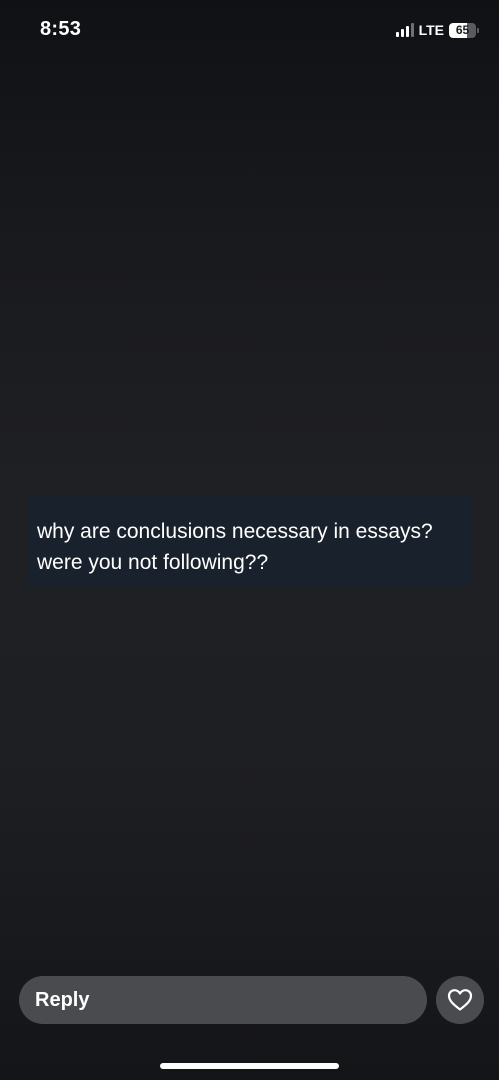 This screenshot has width=499, height=1080. What do you see at coordinates (61, 29) in the screenshot?
I see `status-time: 8:53` at bounding box center [61, 29].